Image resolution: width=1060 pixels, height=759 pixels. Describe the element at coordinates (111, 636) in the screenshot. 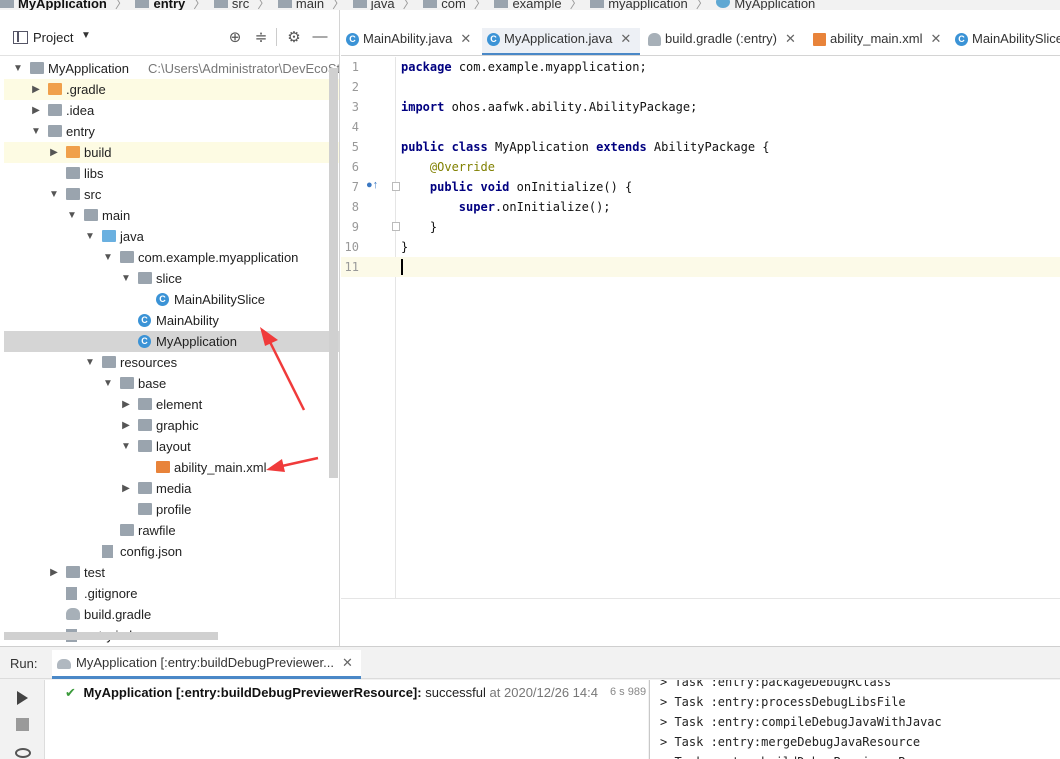

I see `horizontal-scrollbar` at that location.